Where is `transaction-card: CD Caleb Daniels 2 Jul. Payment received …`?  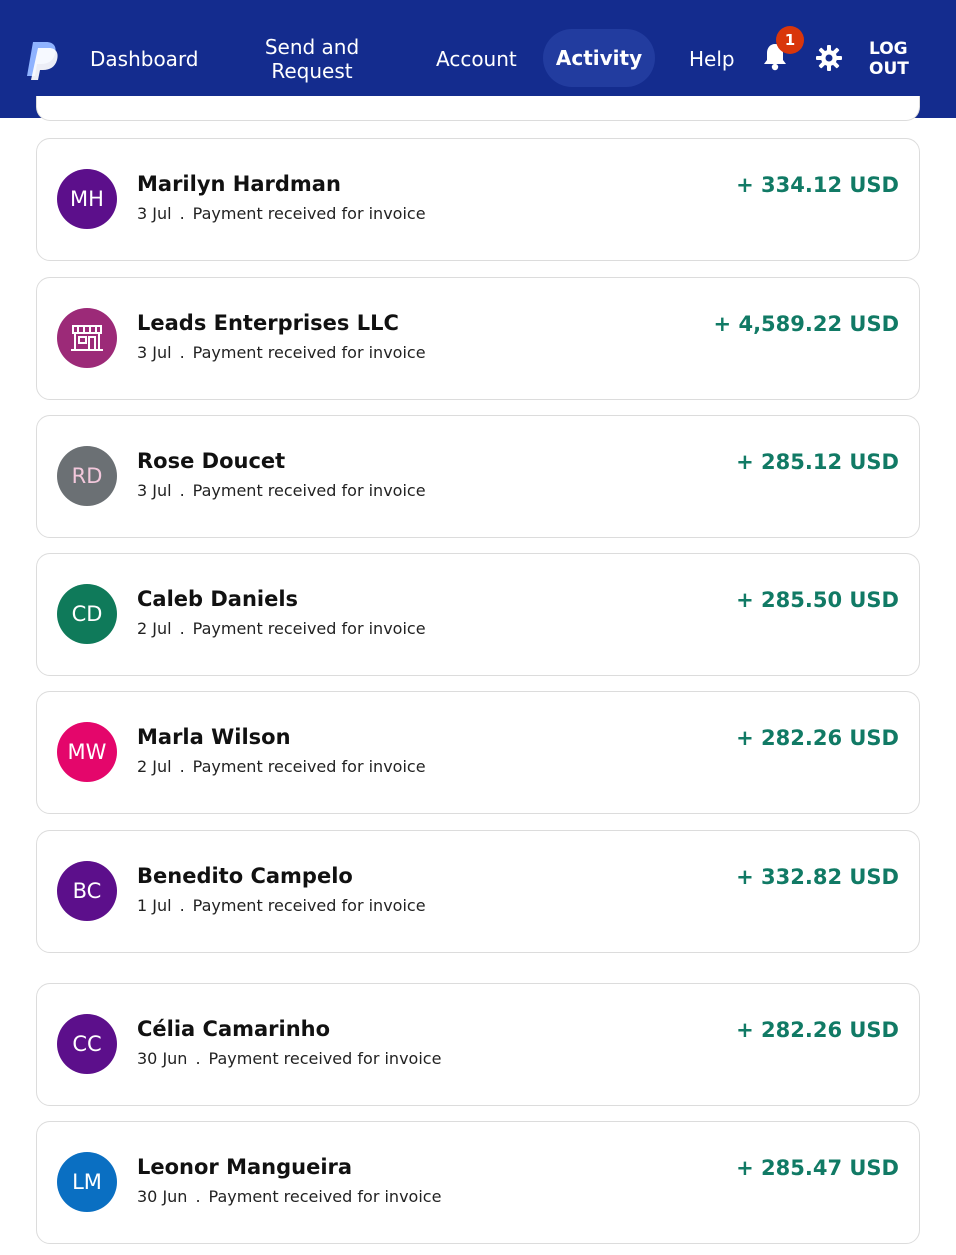 transaction-card: CD Caleb Daniels 2 Jul. Payment received … is located at coordinates (478, 614).